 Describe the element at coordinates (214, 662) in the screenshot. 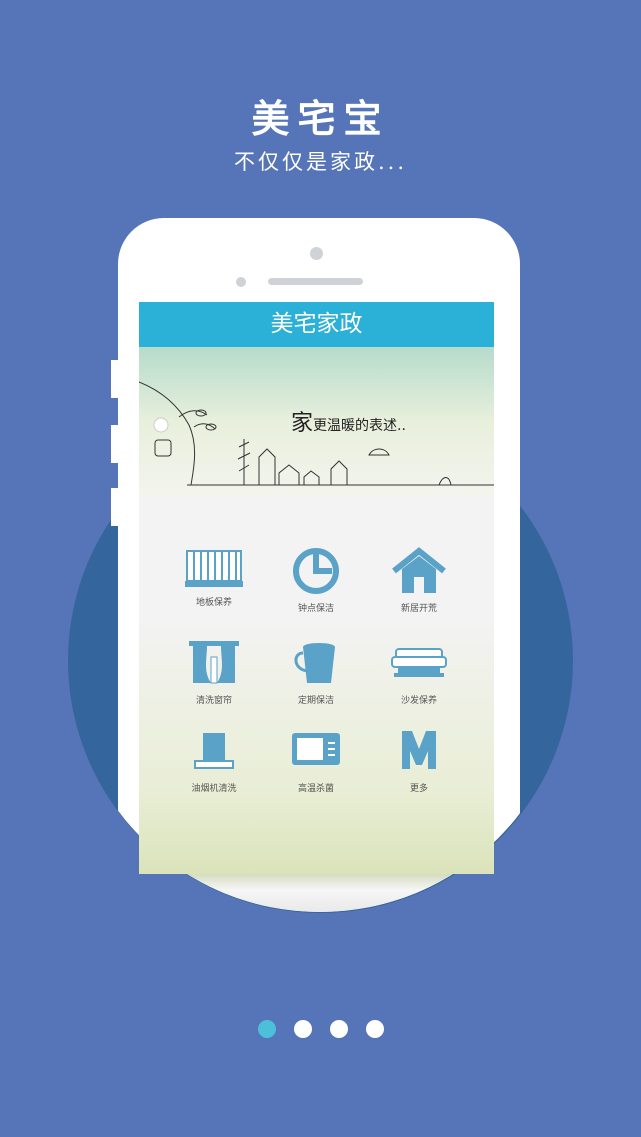

I see `curtain-icon` at that location.